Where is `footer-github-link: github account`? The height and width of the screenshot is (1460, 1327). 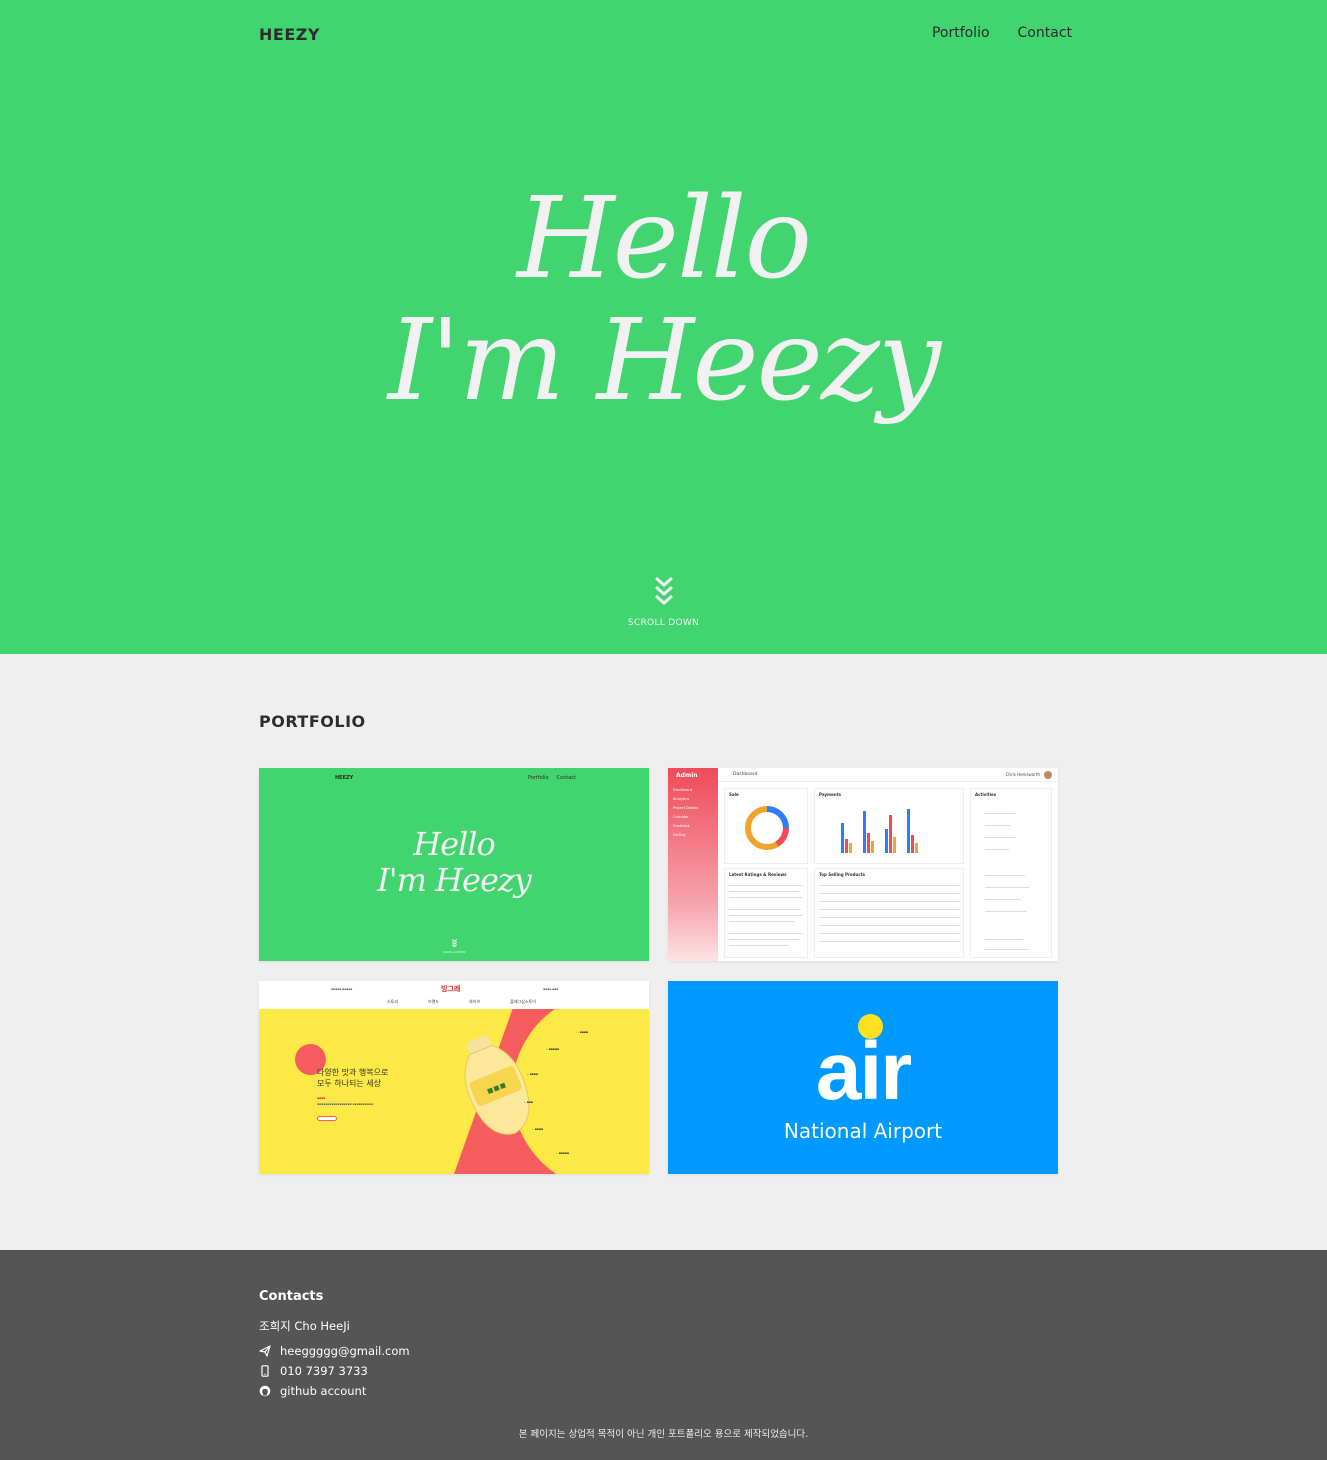
footer-github-link: github account is located at coordinates (323, 1391).